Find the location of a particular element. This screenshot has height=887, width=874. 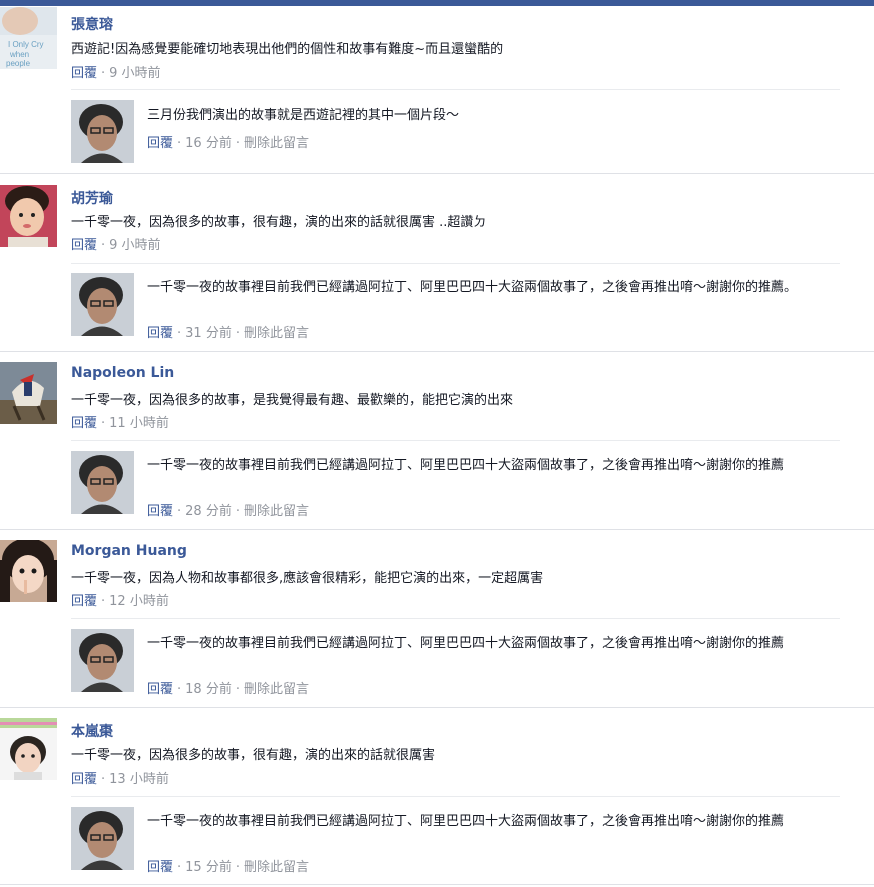

comment-author: 張意瑢 is located at coordinates (92, 24).